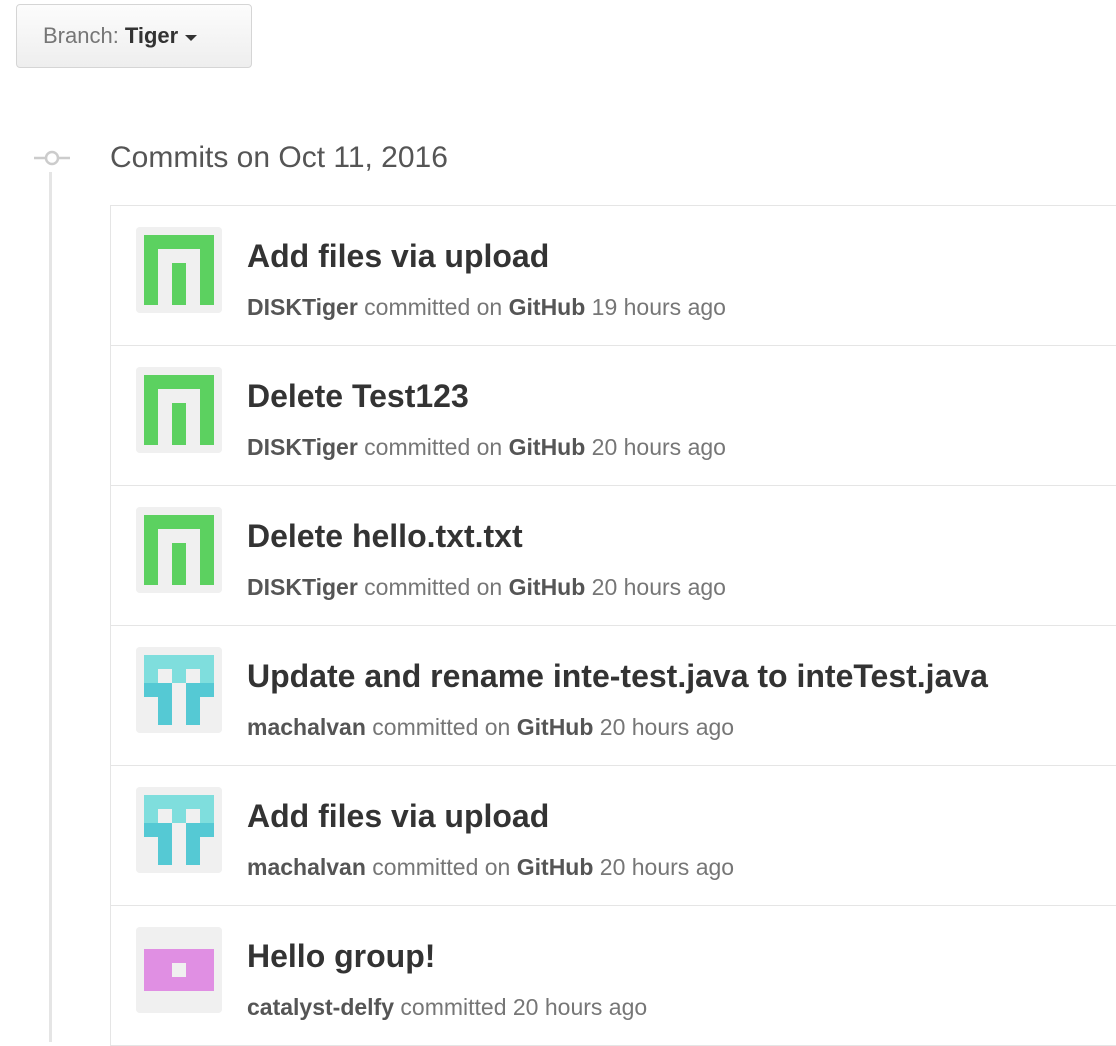  I want to click on commit-meta: catalyst-delfy committed 20 hours ago, so click(447, 1007).